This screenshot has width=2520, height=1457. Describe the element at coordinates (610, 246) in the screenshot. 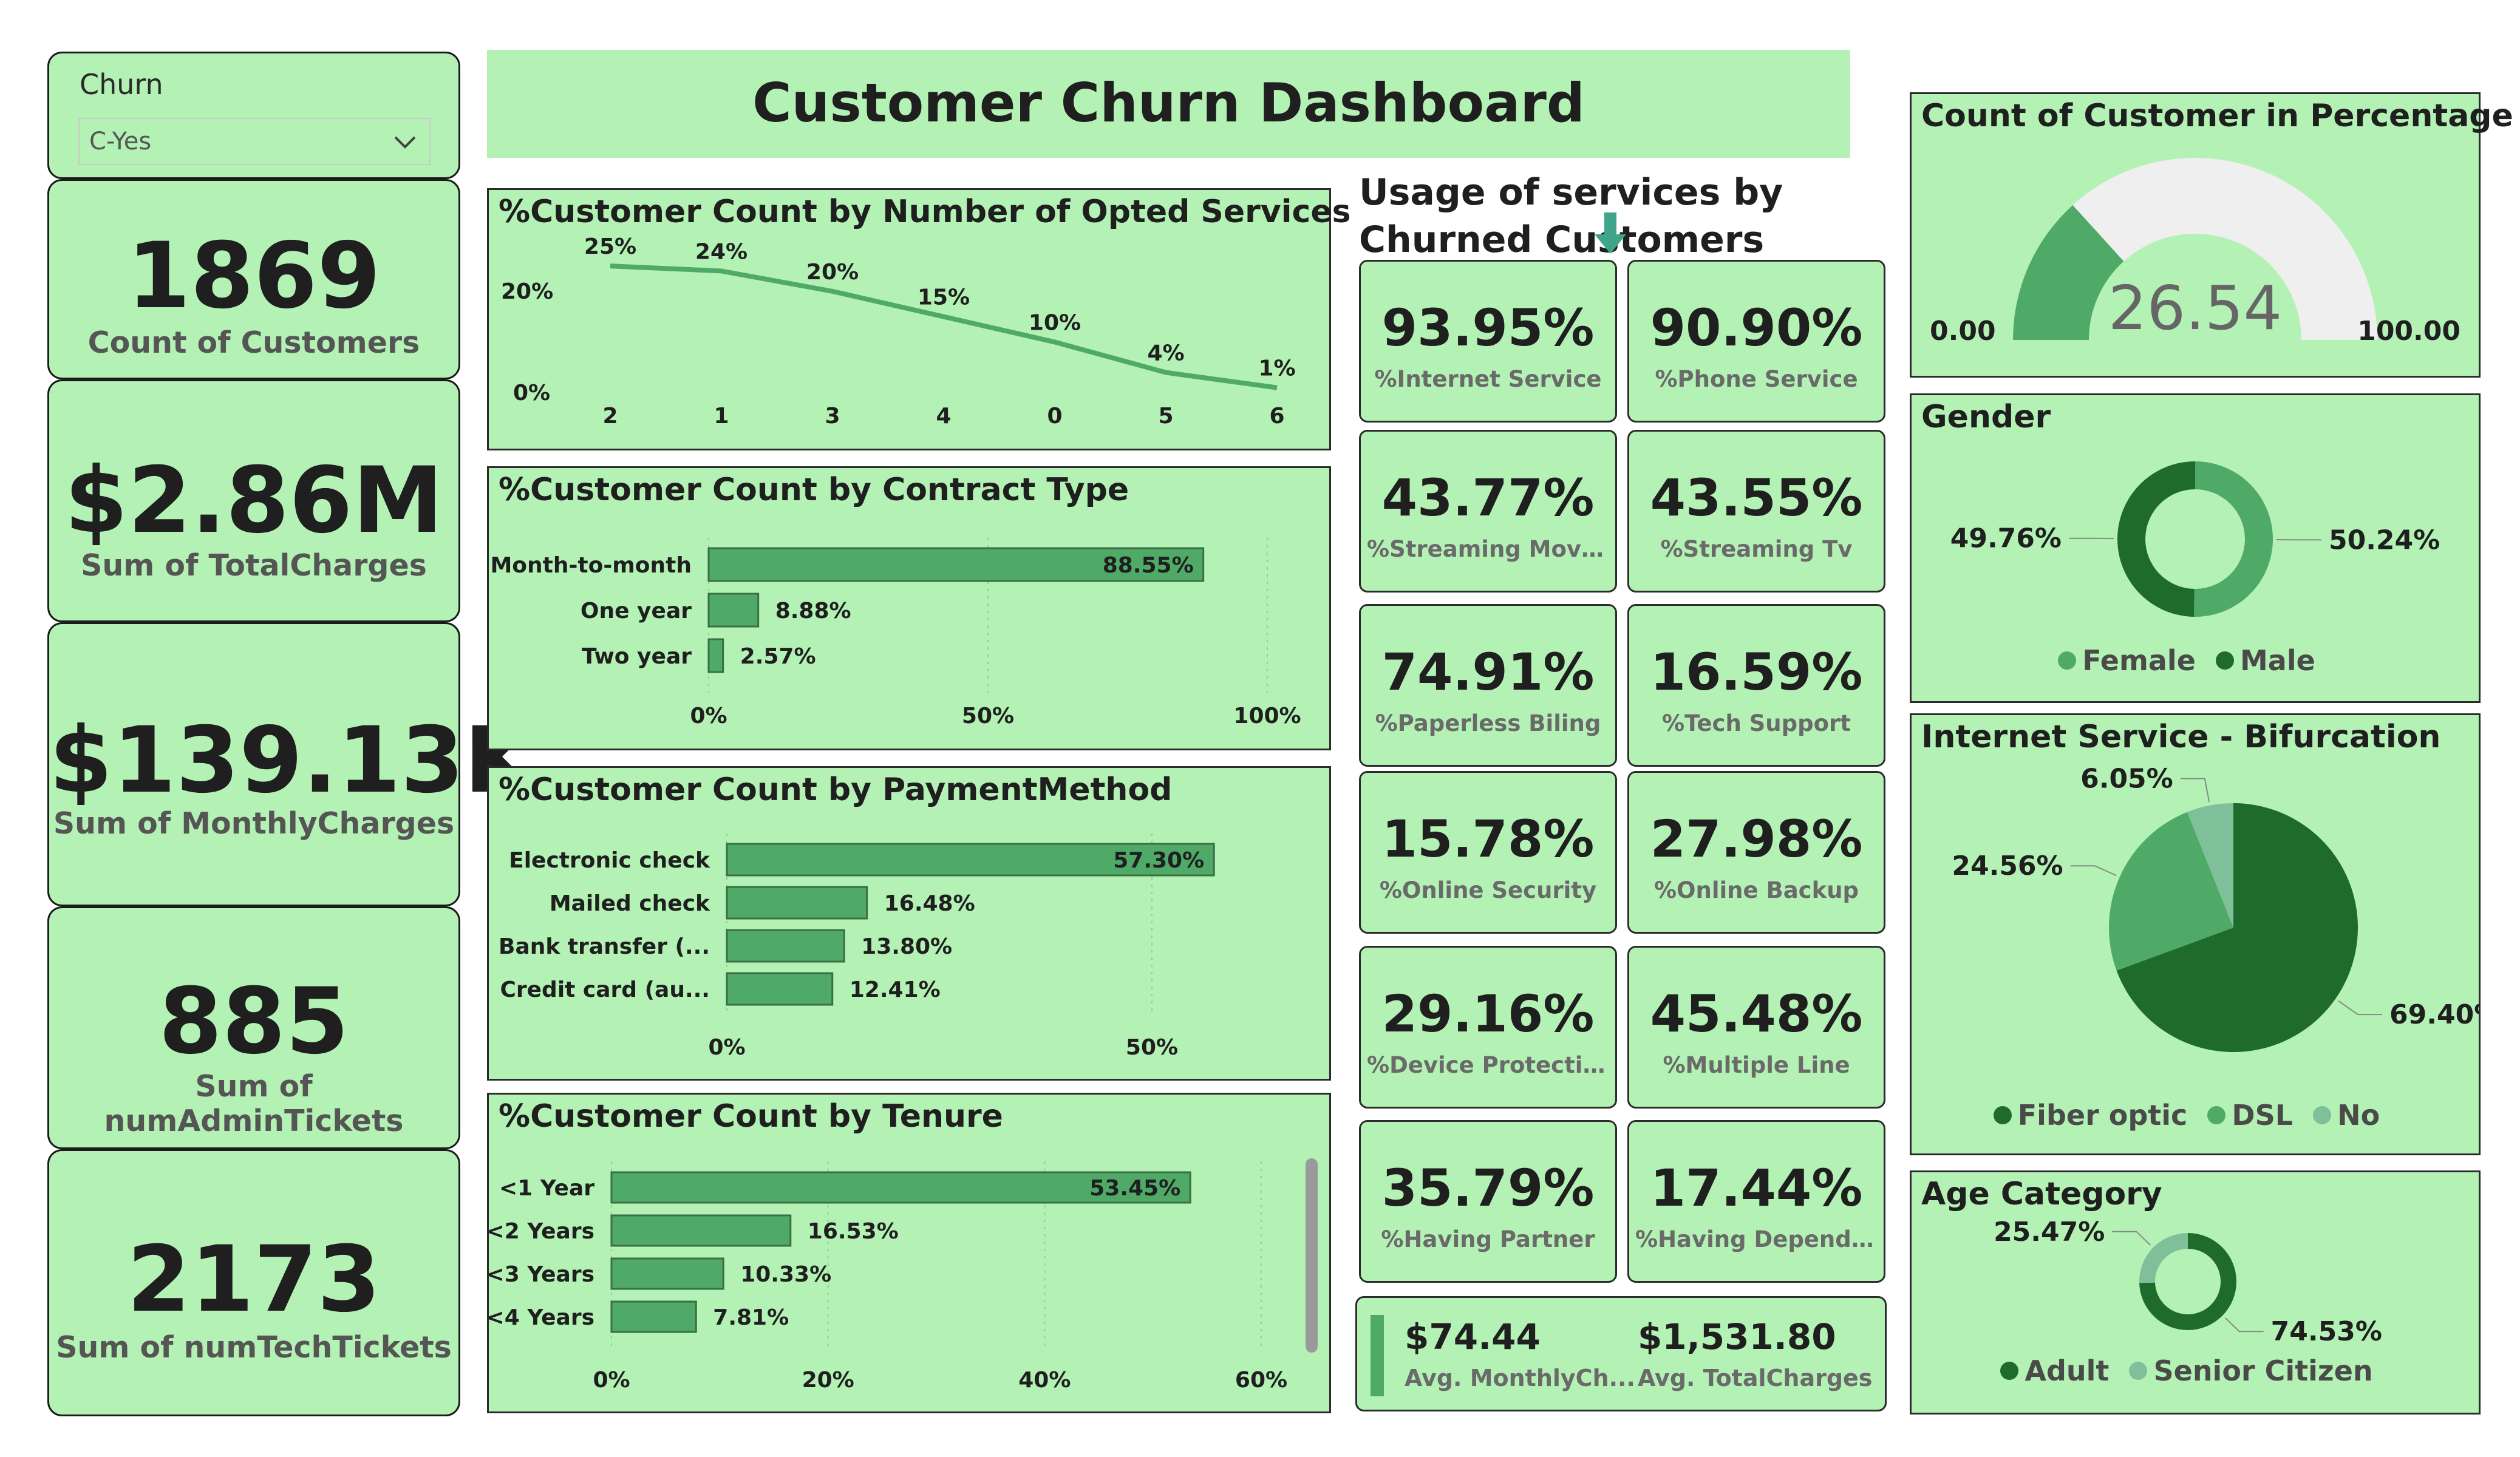

I see `data-label: 25%` at that location.